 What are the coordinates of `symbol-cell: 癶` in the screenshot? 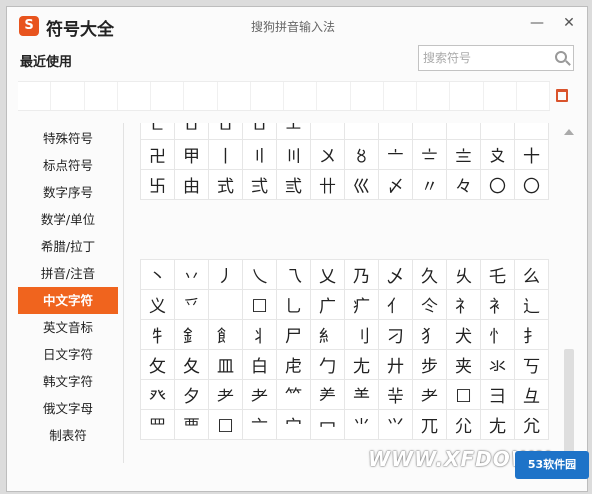 It's located at (157, 394).